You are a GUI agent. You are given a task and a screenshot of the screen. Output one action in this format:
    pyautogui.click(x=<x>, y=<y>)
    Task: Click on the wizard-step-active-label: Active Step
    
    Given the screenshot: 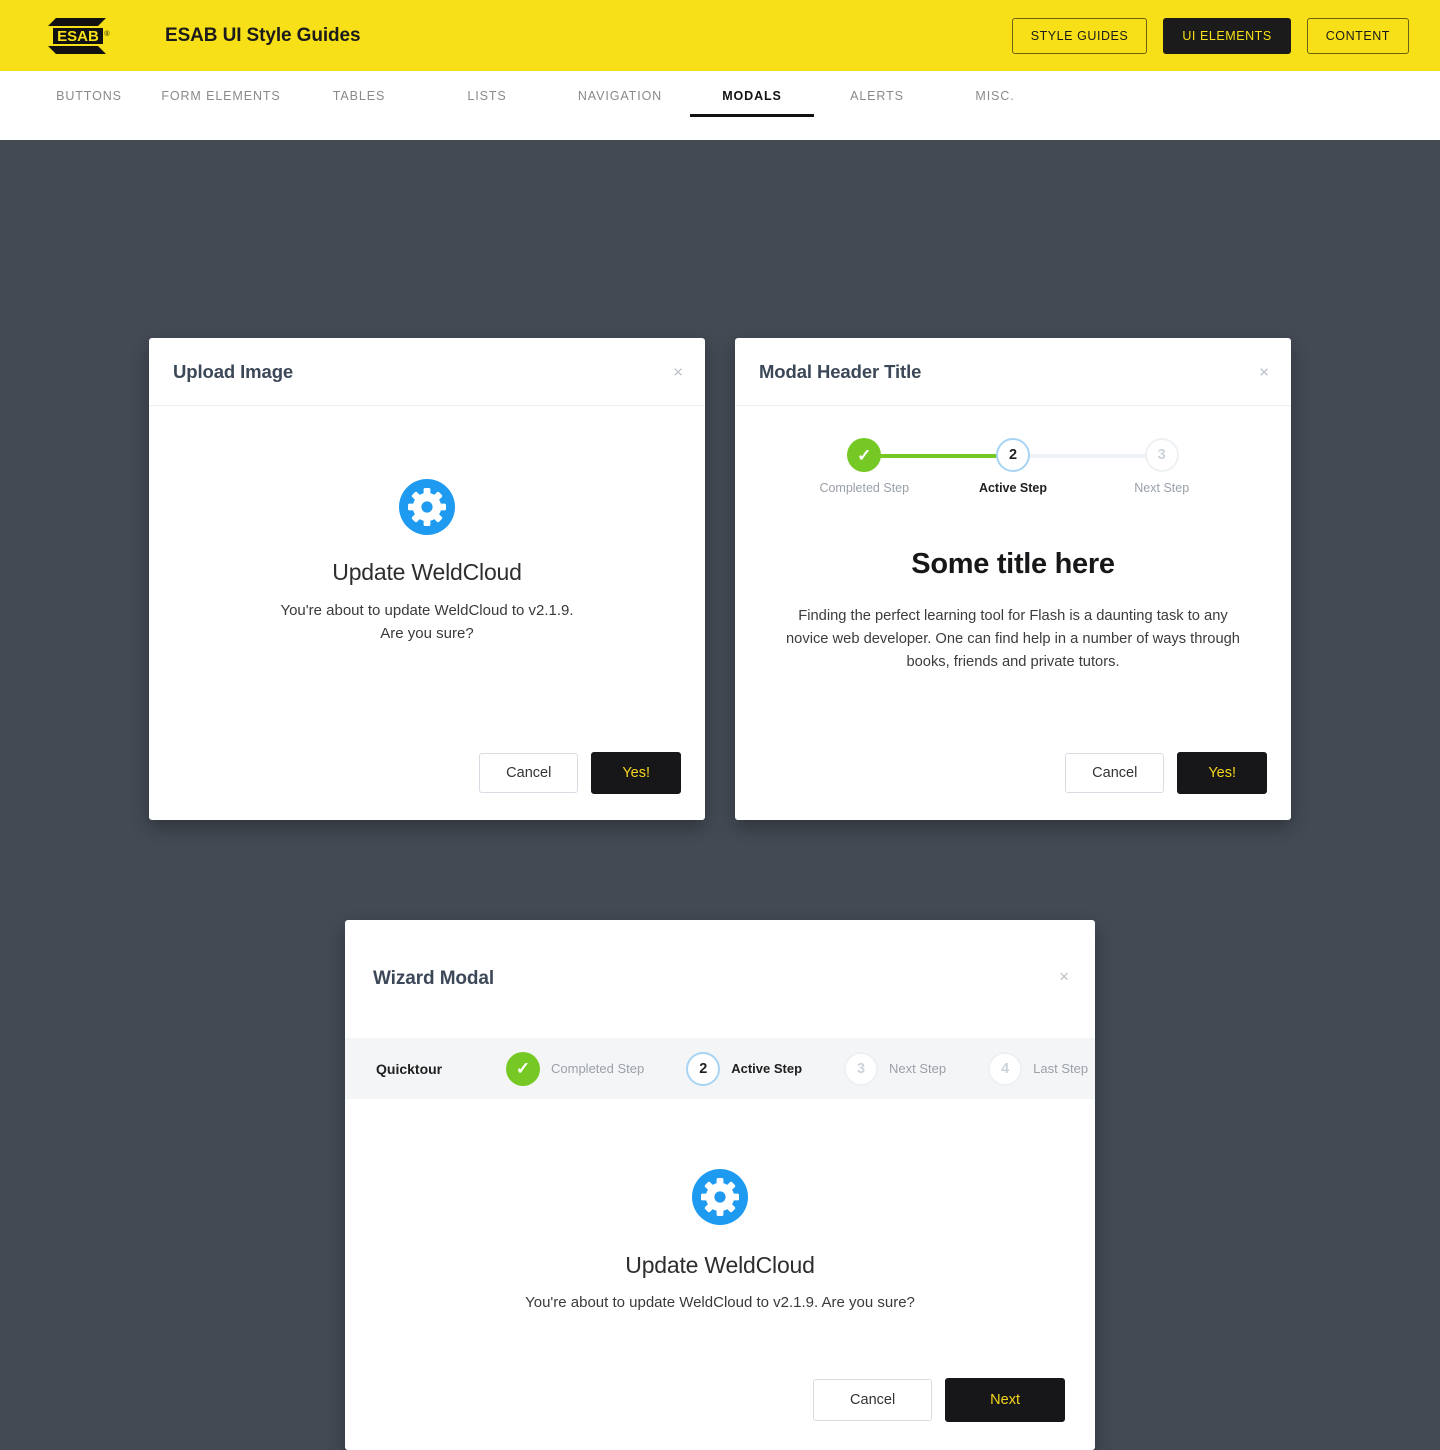 What is the action you would take?
    pyautogui.click(x=767, y=1068)
    